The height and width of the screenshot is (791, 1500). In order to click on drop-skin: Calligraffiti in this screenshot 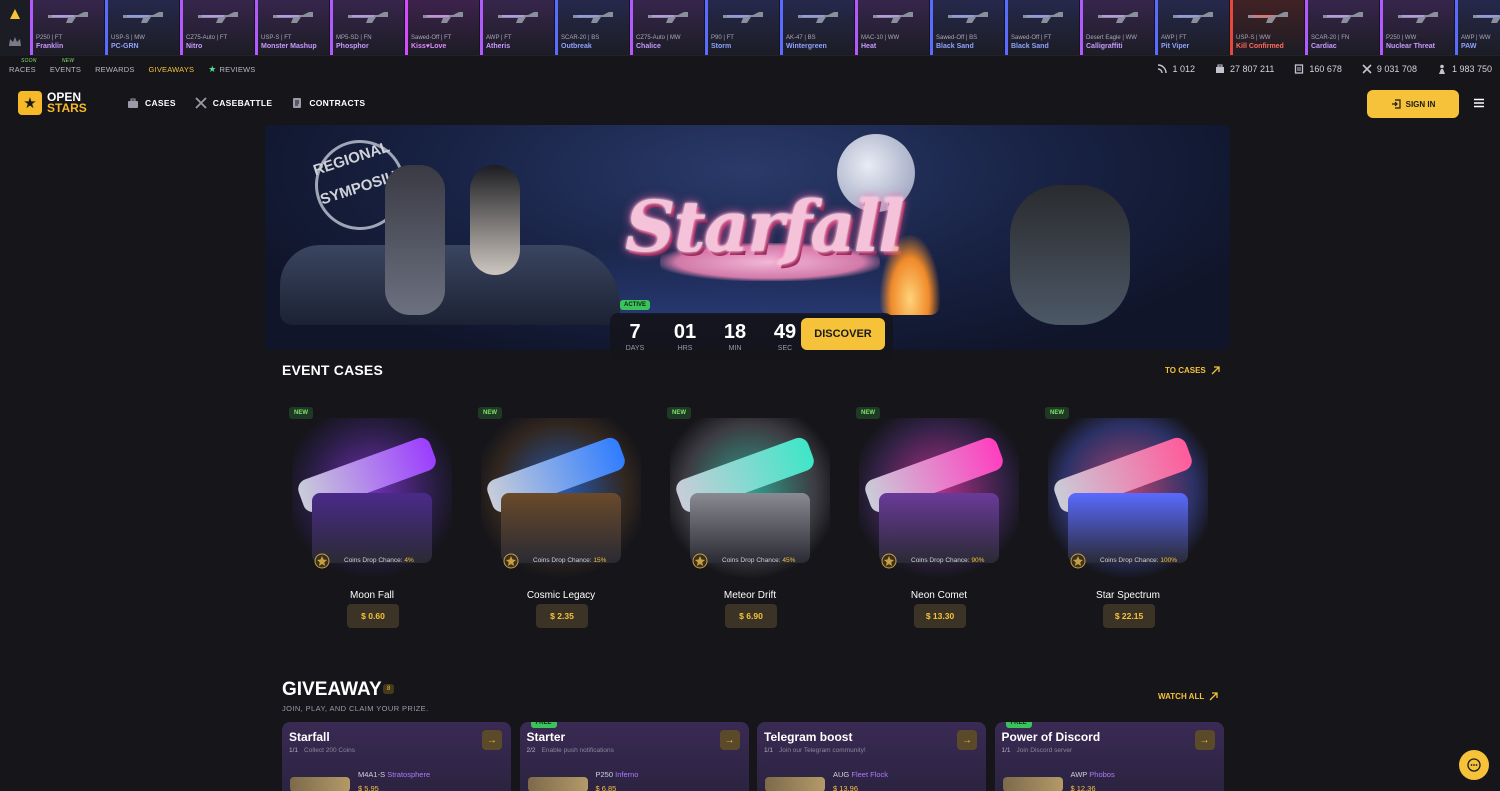, I will do `click(1104, 46)`.